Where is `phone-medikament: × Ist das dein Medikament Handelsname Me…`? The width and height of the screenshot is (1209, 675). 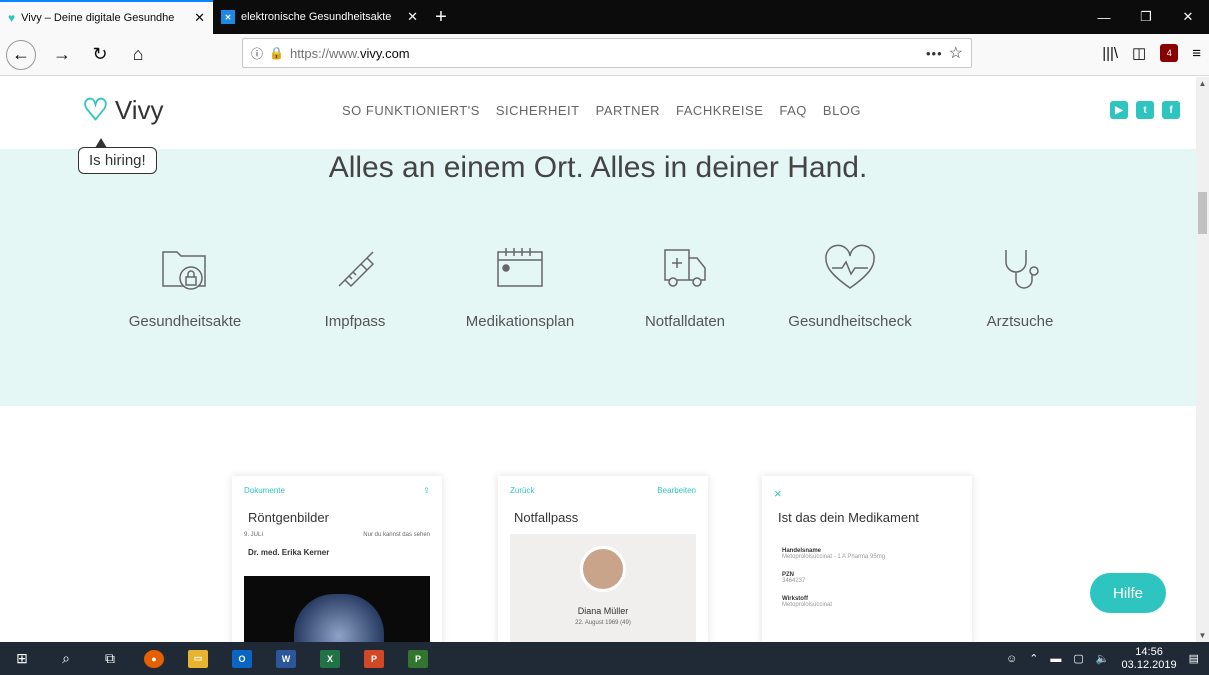
phone-medikament: × Ist das dein Medikament Handelsname Me… is located at coordinates (867, 559).